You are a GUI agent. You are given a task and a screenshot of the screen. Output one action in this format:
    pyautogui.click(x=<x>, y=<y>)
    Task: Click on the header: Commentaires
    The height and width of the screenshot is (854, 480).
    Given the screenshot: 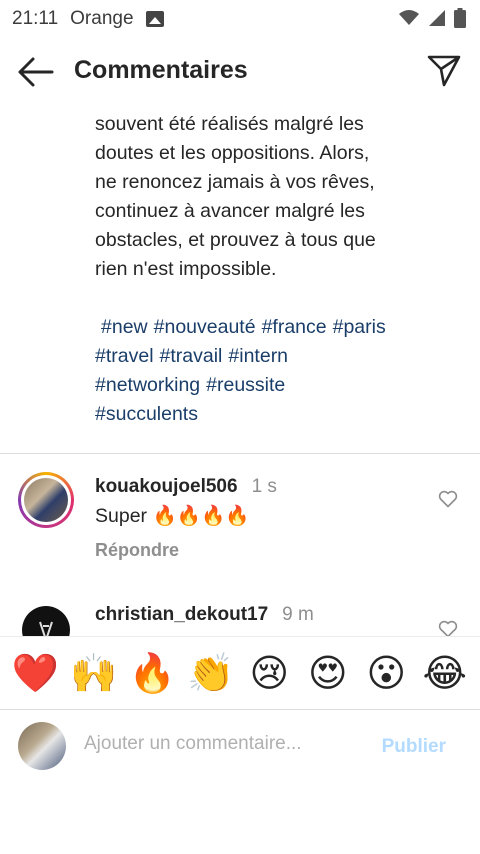 What is the action you would take?
    pyautogui.click(x=240, y=72)
    